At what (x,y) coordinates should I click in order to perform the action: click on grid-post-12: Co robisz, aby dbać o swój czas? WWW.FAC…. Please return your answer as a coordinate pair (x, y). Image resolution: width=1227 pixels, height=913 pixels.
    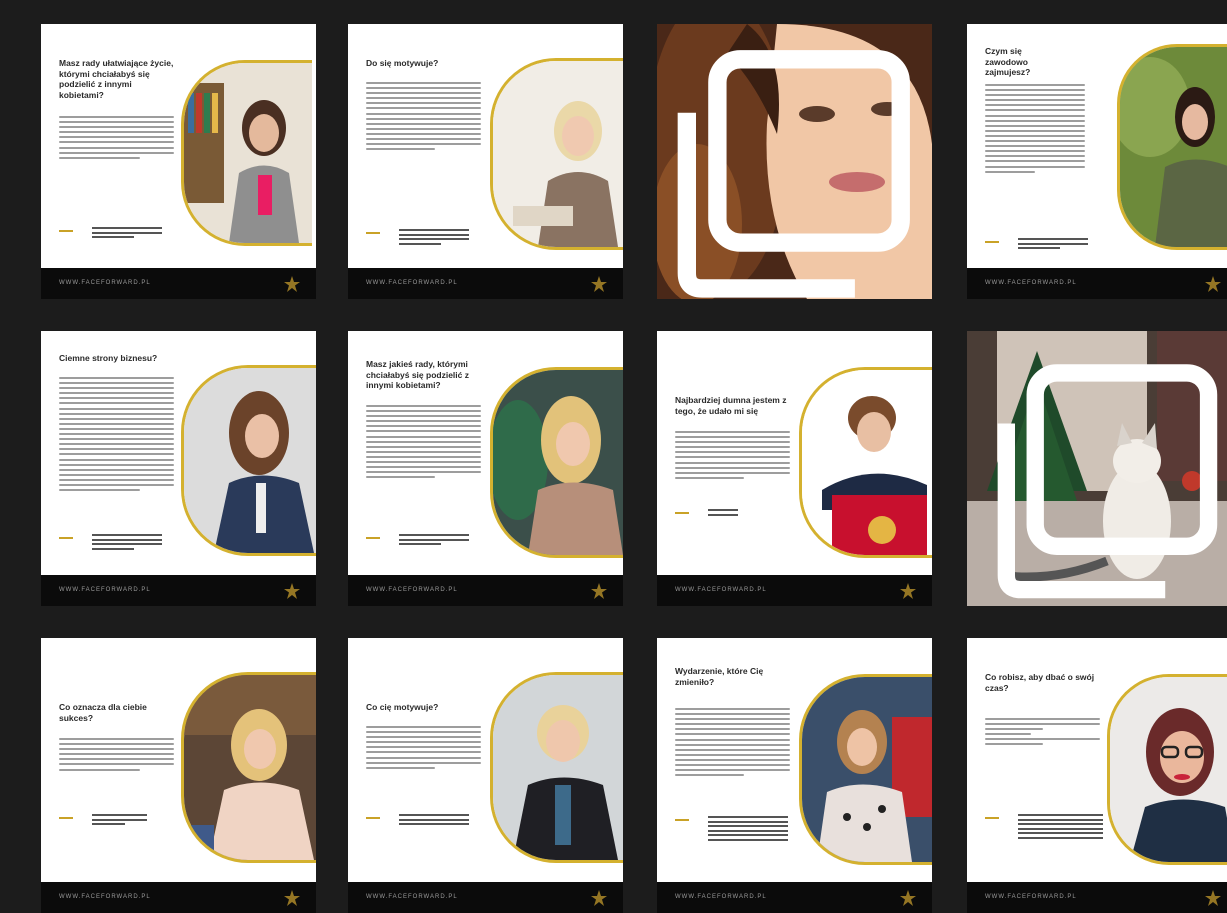
    Looking at the image, I should click on (1097, 775).